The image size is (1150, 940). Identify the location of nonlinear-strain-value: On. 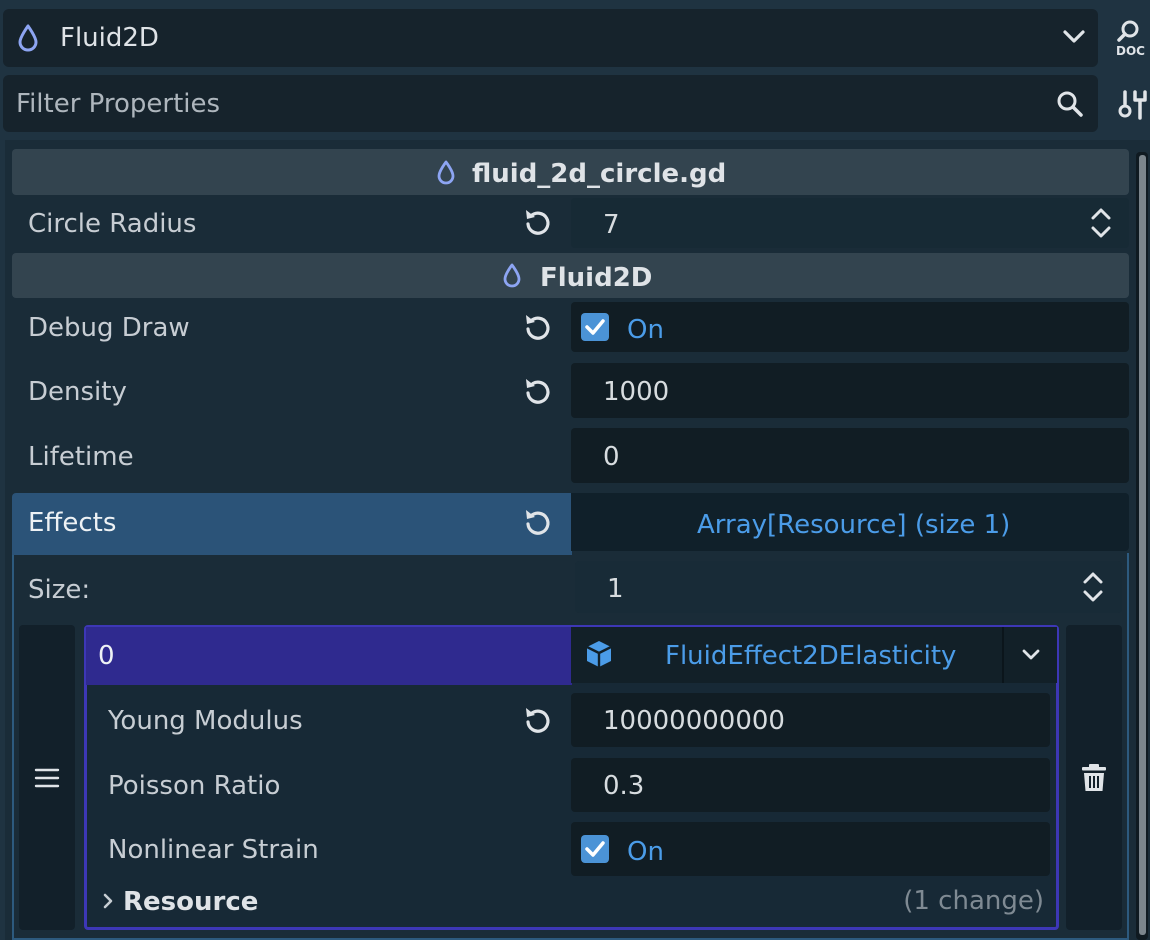
(645, 852).